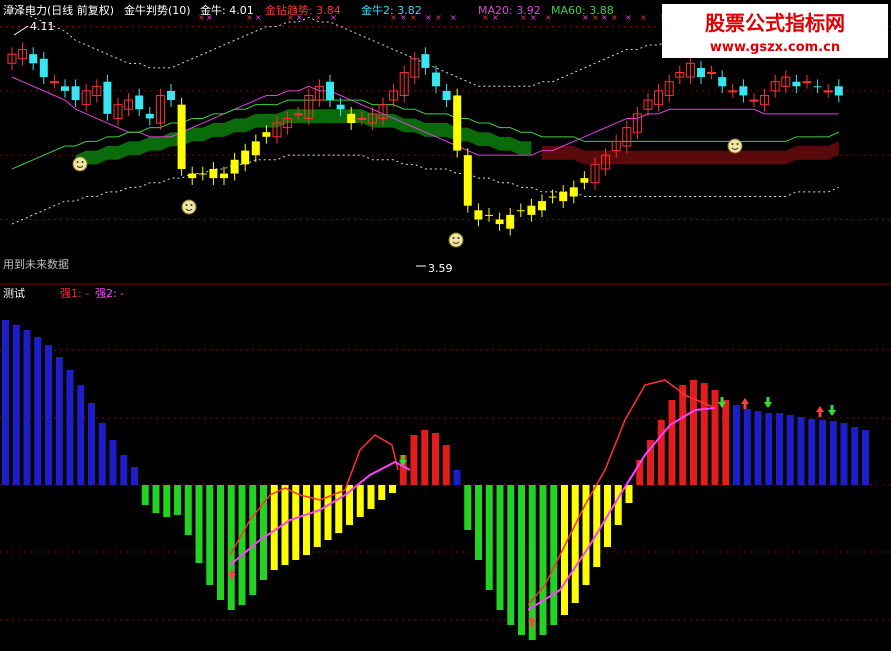 The height and width of the screenshot is (651, 891). What do you see at coordinates (775, 47) in the screenshot?
I see `watermark-url: www.gszx.com.cn` at bounding box center [775, 47].